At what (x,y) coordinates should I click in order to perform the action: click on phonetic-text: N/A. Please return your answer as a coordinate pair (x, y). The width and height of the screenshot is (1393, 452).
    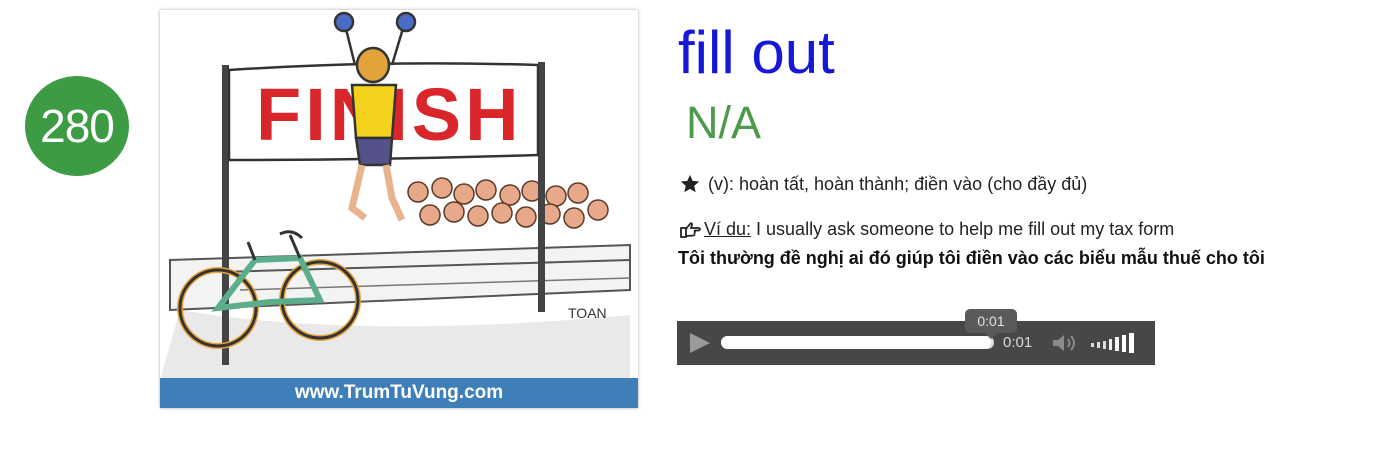
    Looking at the image, I should click on (724, 122).